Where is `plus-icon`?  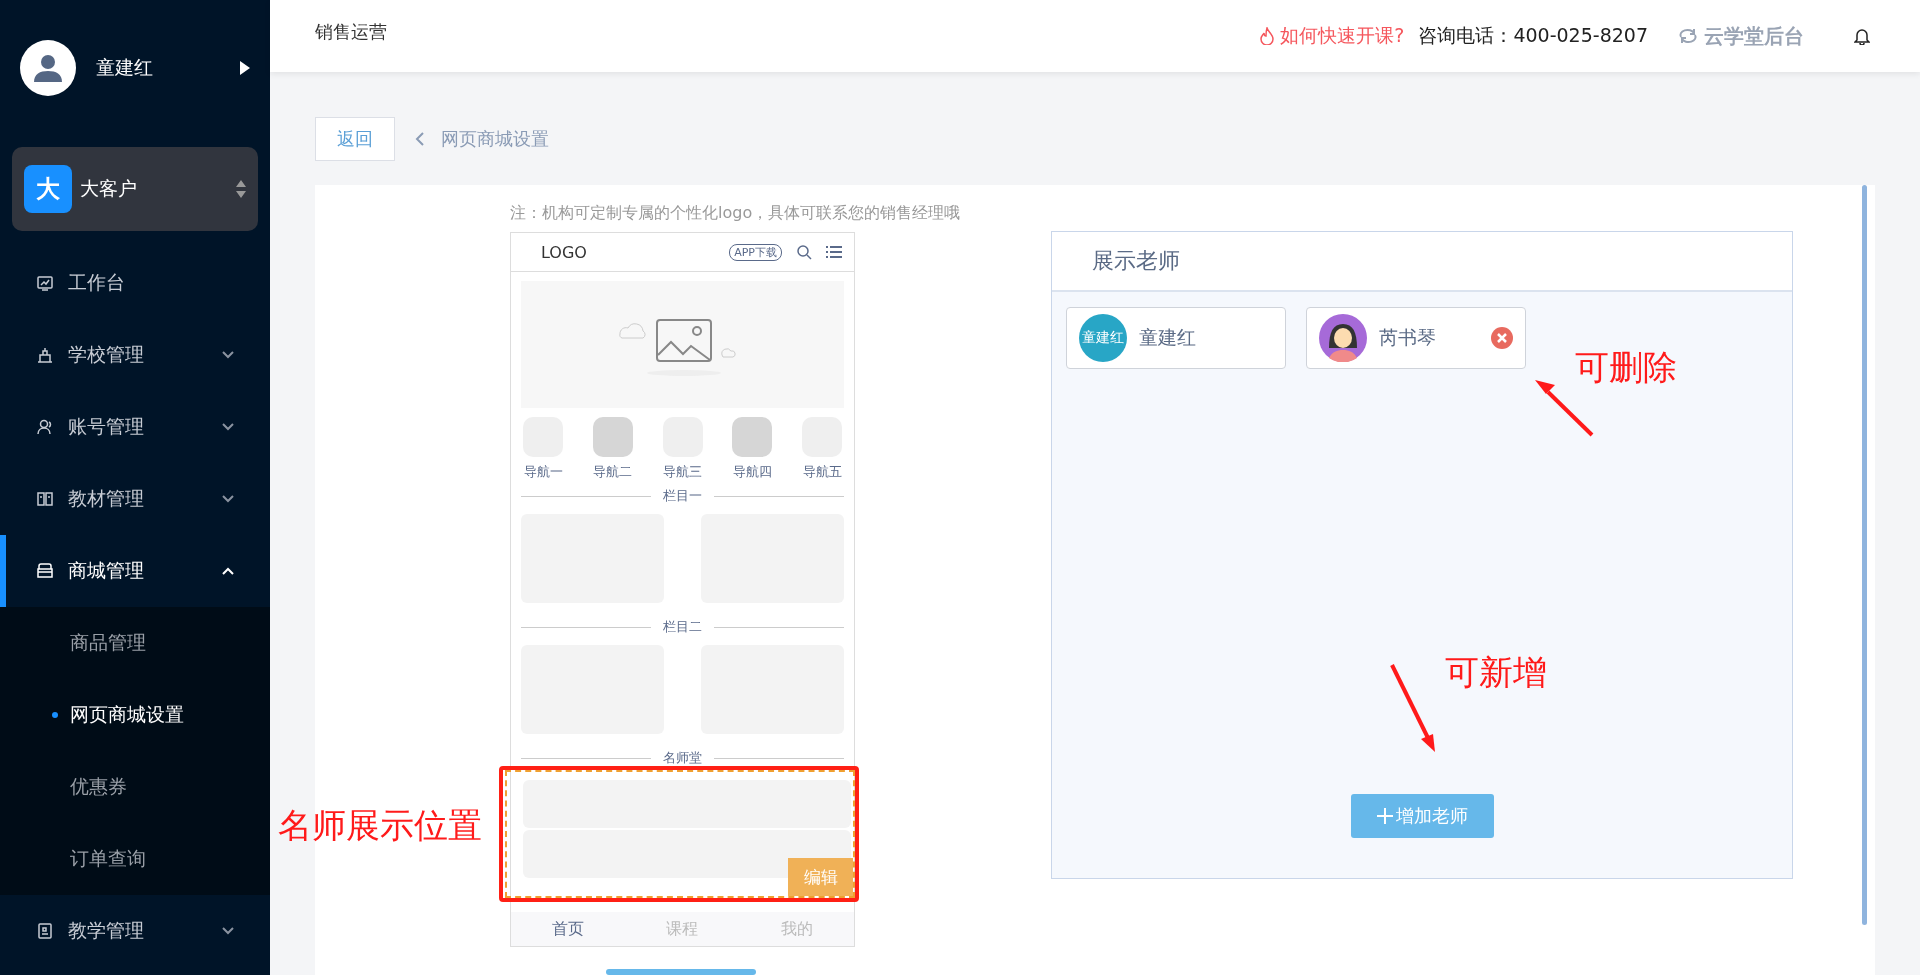
plus-icon is located at coordinates (1385, 816).